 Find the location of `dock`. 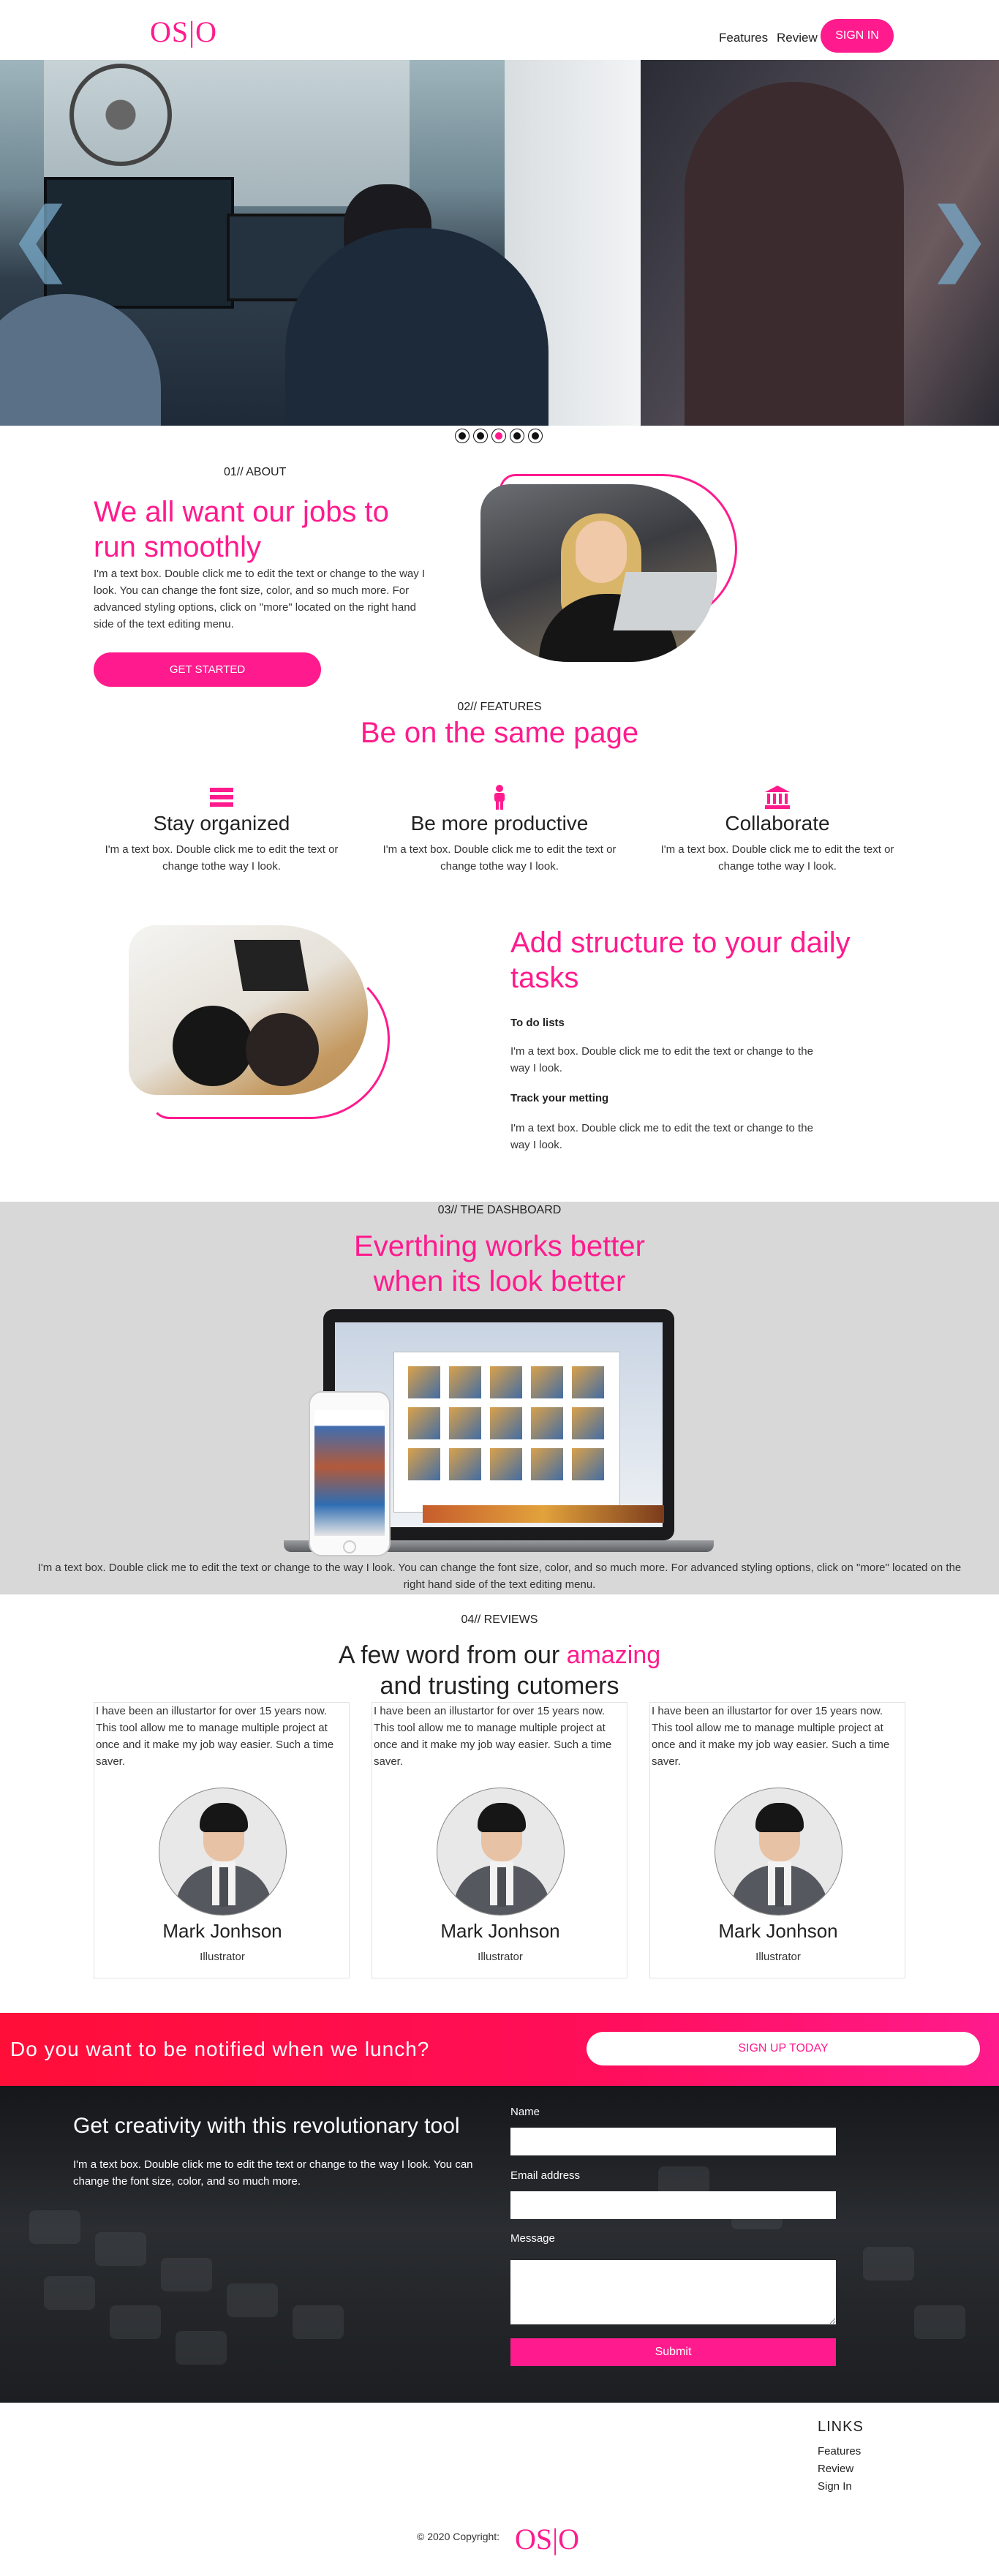

dock is located at coordinates (543, 1514).